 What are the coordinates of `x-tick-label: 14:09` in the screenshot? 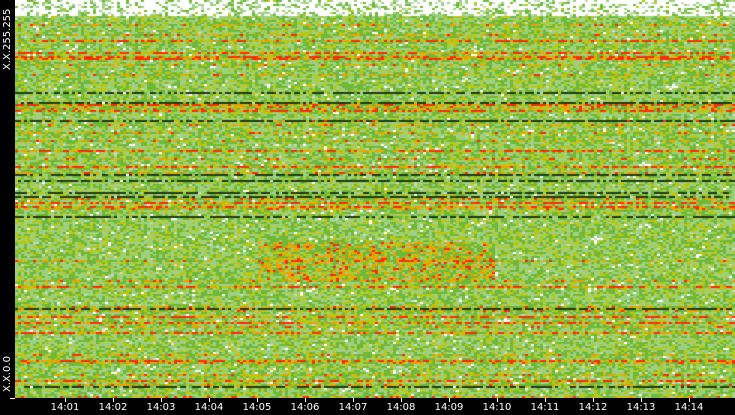 It's located at (449, 407).